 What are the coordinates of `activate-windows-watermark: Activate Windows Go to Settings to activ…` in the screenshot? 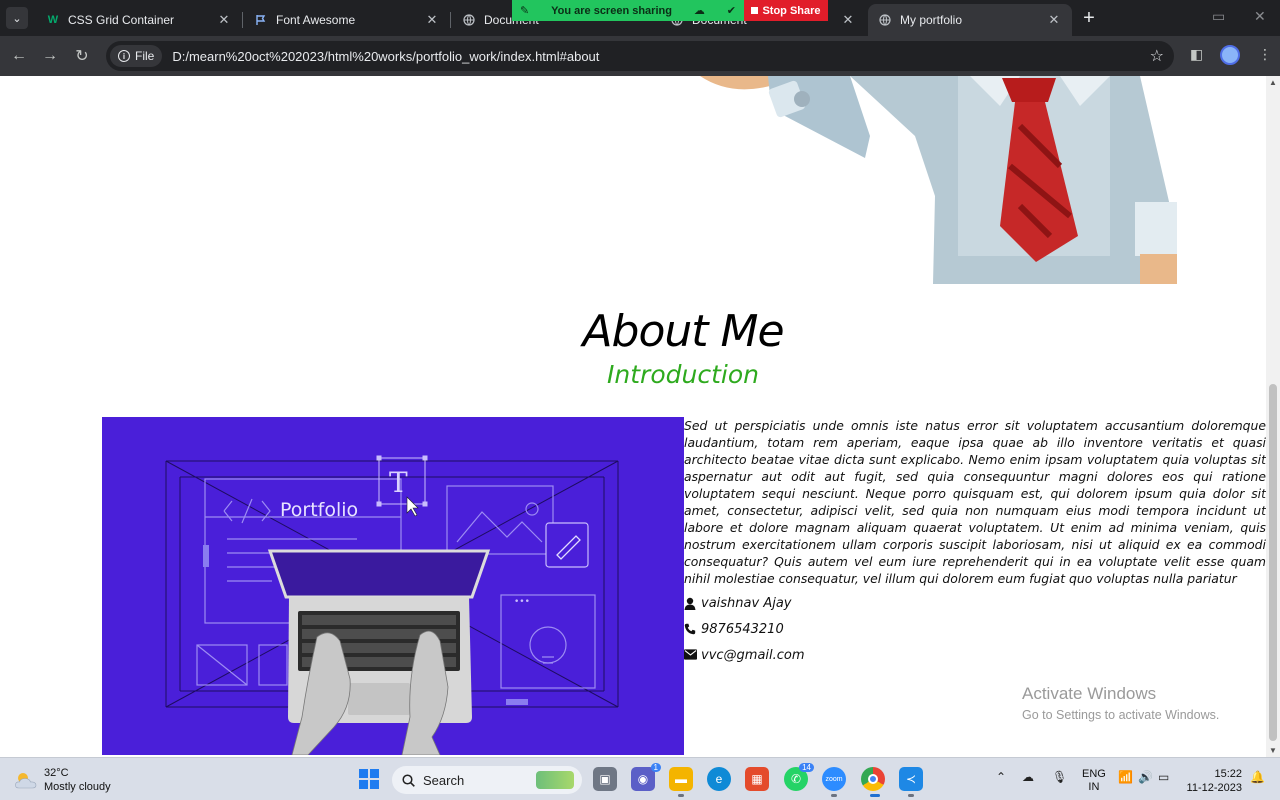 It's located at (1120, 703).